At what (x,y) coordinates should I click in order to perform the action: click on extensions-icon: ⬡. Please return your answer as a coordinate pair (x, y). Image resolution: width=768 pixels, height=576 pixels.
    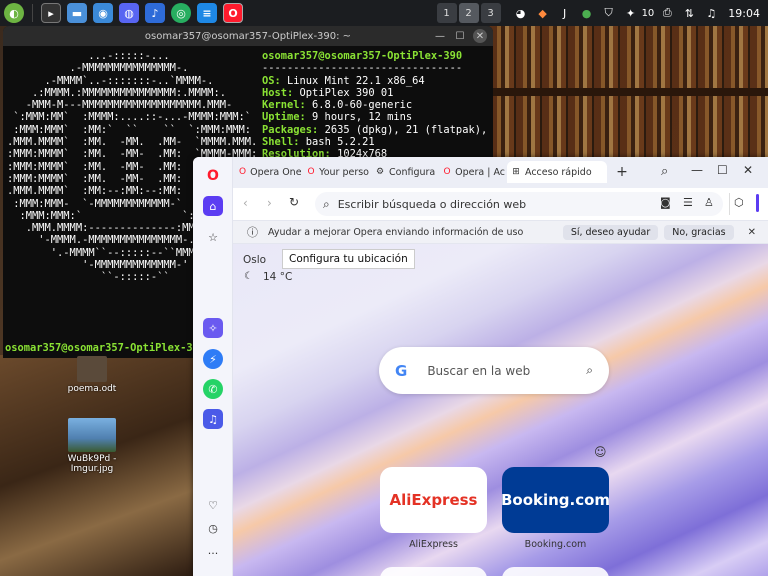
    Looking at the image, I should click on (739, 202).